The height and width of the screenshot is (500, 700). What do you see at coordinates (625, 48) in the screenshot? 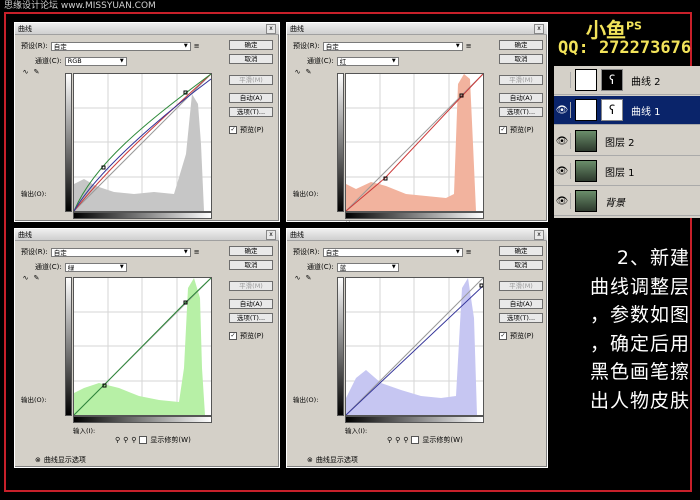
I see `brand-qq: QQ: 272273676` at bounding box center [625, 48].